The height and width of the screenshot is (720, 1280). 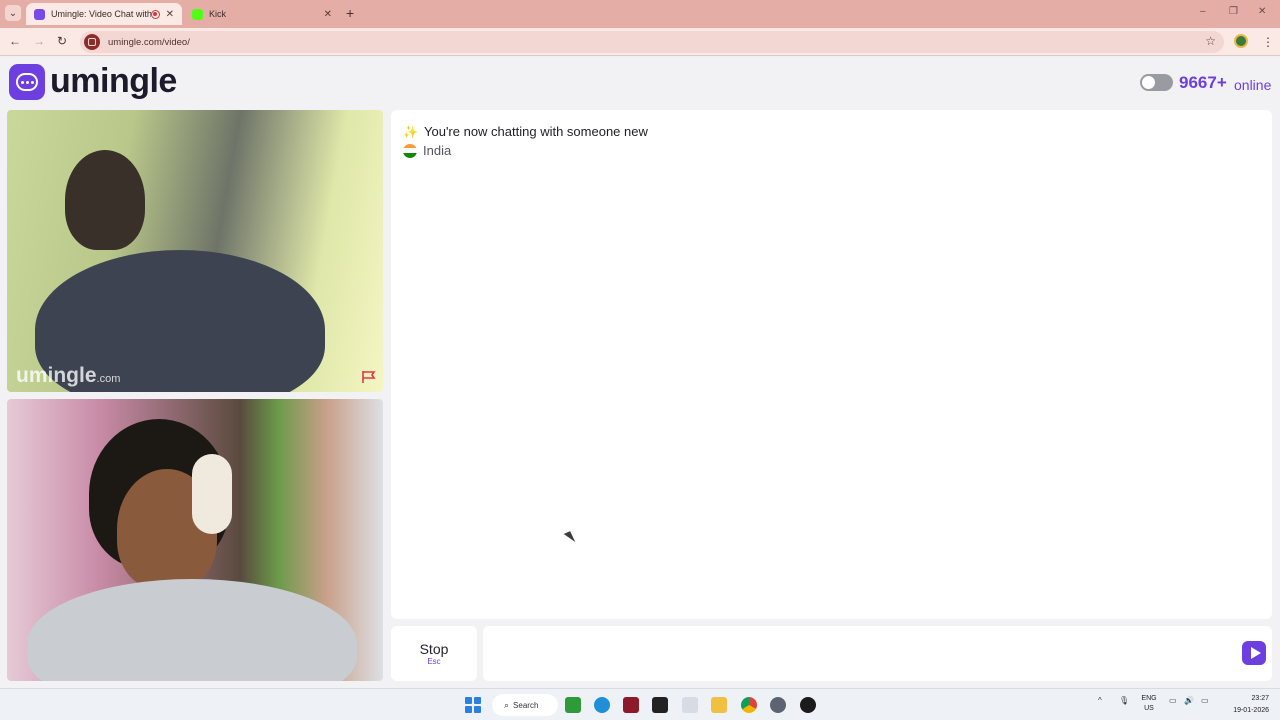 What do you see at coordinates (507, 704) in the screenshot?
I see `search-icon: ⌕` at bounding box center [507, 704].